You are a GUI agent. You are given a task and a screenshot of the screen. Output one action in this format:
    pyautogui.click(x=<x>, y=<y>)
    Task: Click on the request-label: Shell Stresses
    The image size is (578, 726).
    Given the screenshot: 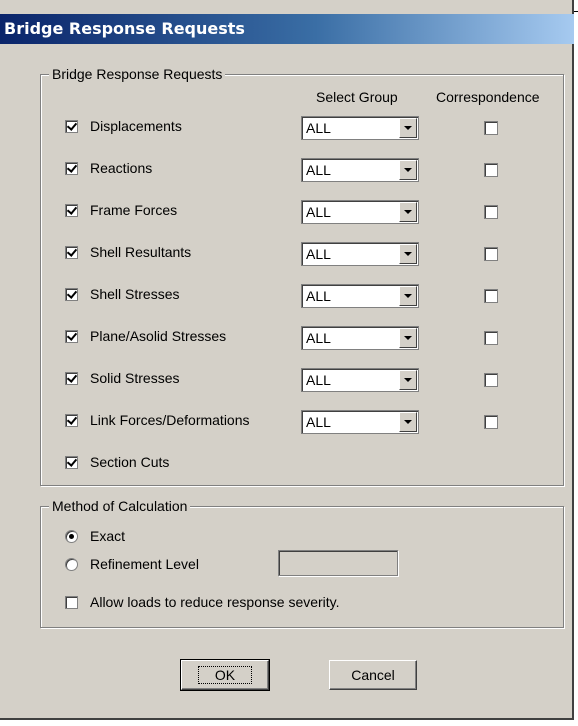 What is the action you would take?
    pyautogui.click(x=135, y=294)
    